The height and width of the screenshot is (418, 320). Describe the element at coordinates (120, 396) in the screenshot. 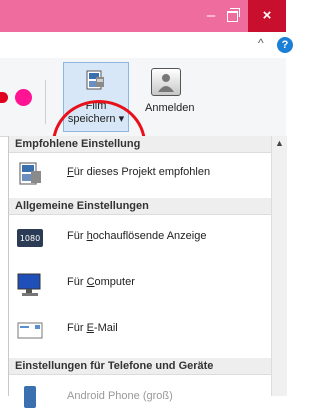

I see `menu-item-label: Android Phone (groß)` at that location.